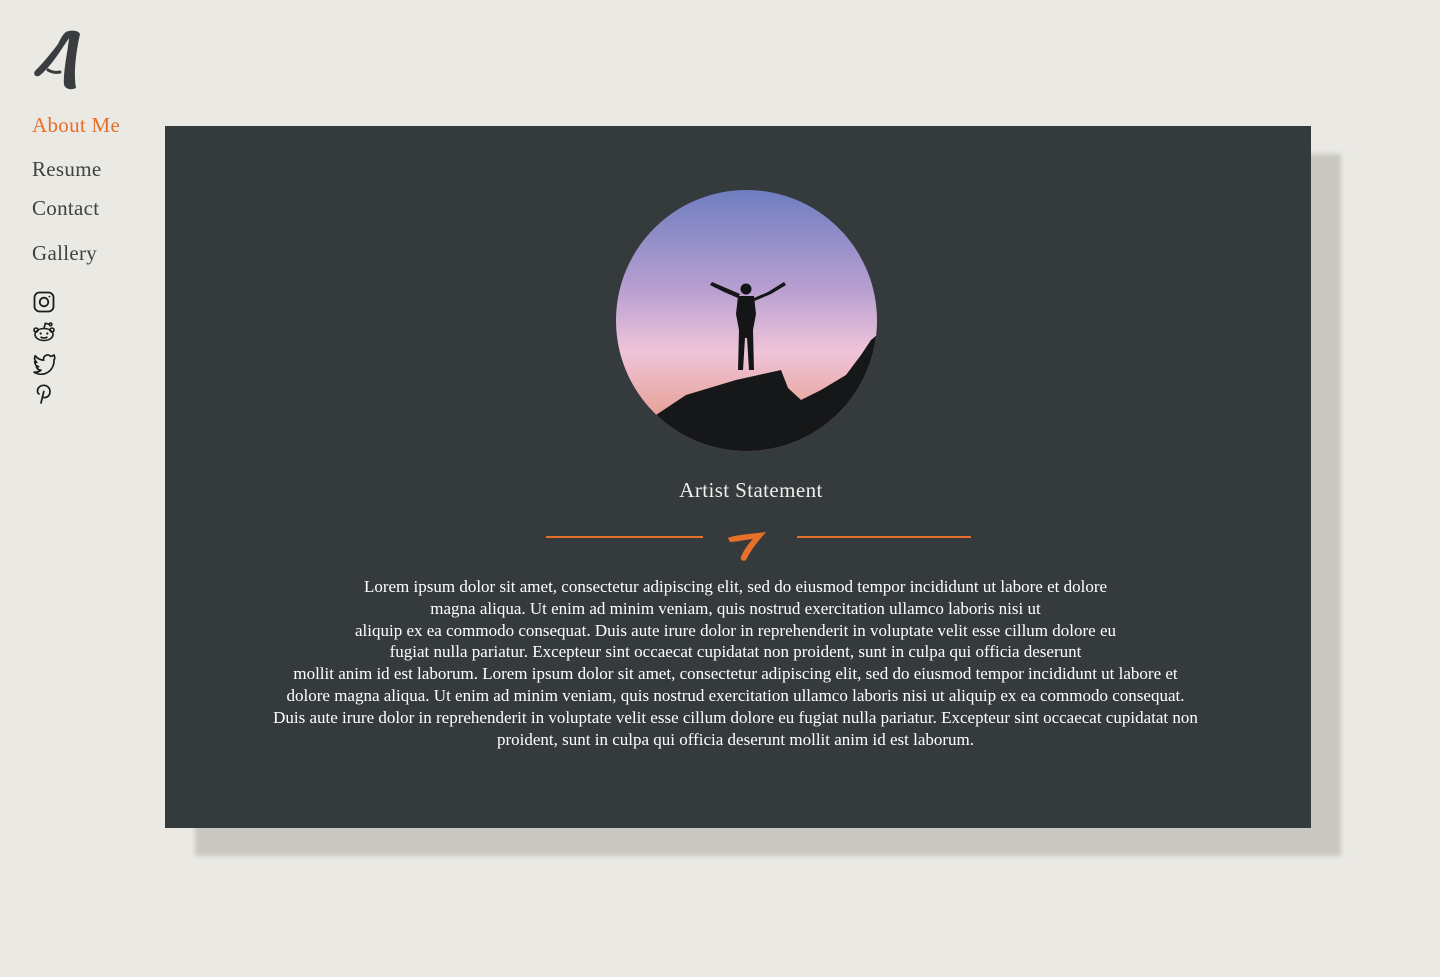 The image size is (1440, 977). What do you see at coordinates (65, 208) in the screenshot?
I see `nav-contact: Contact` at bounding box center [65, 208].